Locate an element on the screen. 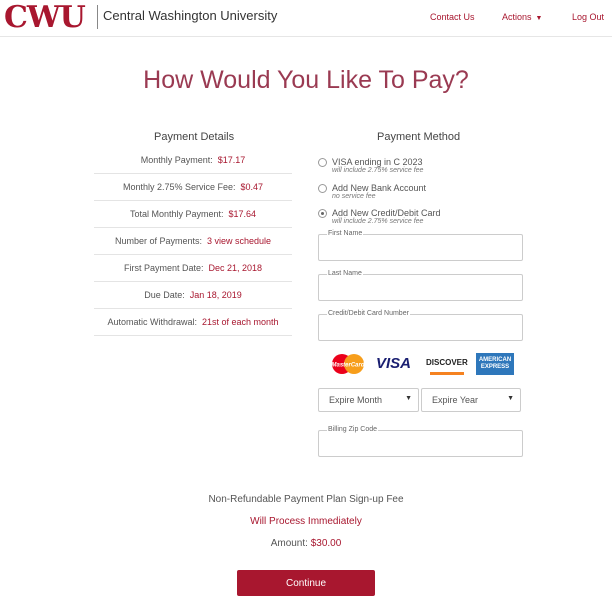 The height and width of the screenshot is (600, 612). detail-label: Automatic Withdrawal: is located at coordinates (152, 322).